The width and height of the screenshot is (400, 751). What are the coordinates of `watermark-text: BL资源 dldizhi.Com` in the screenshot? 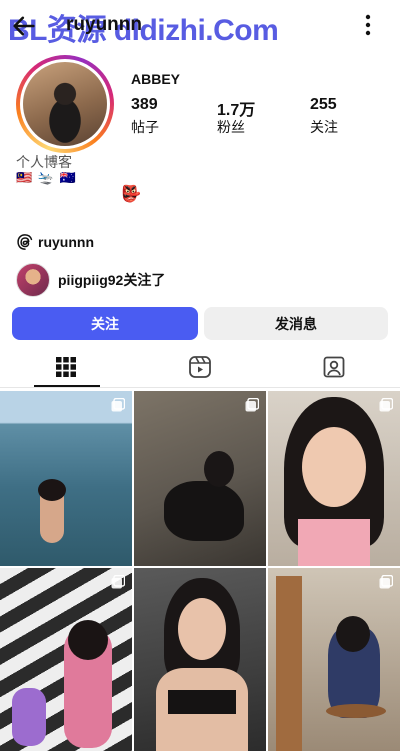 It's located at (143, 30).